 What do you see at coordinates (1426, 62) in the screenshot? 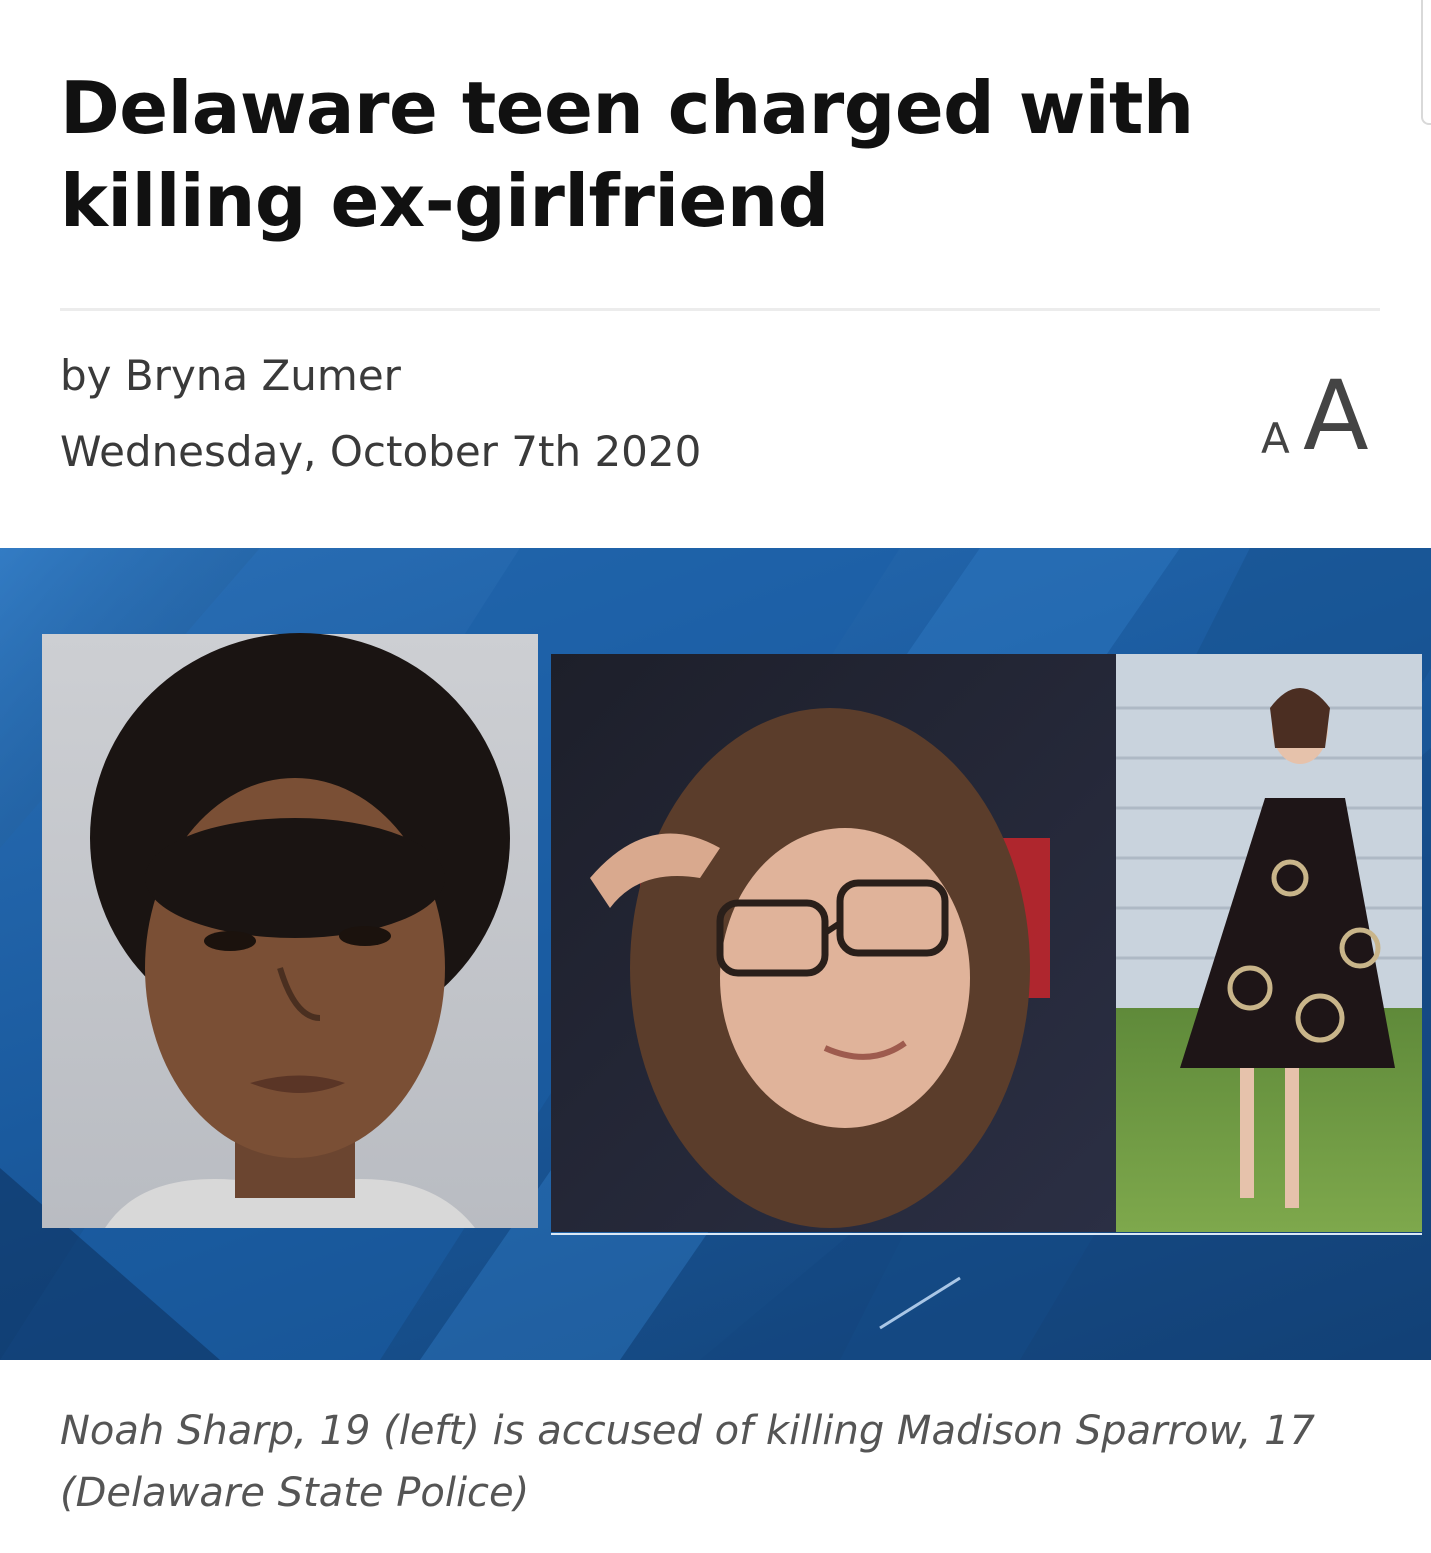
I see `scrollbar-edge` at bounding box center [1426, 62].